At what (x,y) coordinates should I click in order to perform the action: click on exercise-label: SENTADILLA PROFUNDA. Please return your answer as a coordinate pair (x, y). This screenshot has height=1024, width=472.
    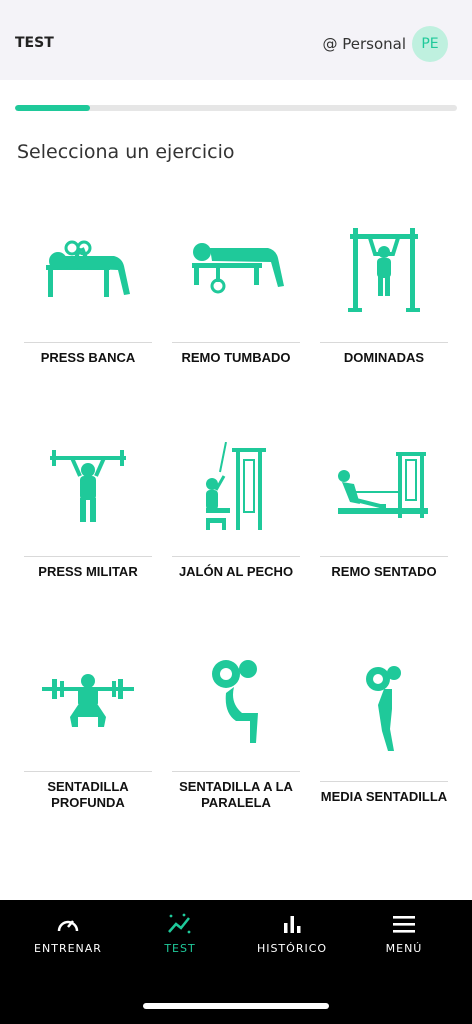
    Looking at the image, I should click on (88, 795).